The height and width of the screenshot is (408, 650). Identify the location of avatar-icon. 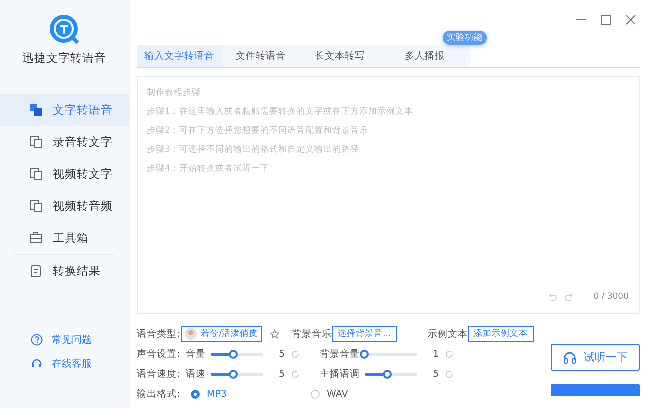
(191, 334).